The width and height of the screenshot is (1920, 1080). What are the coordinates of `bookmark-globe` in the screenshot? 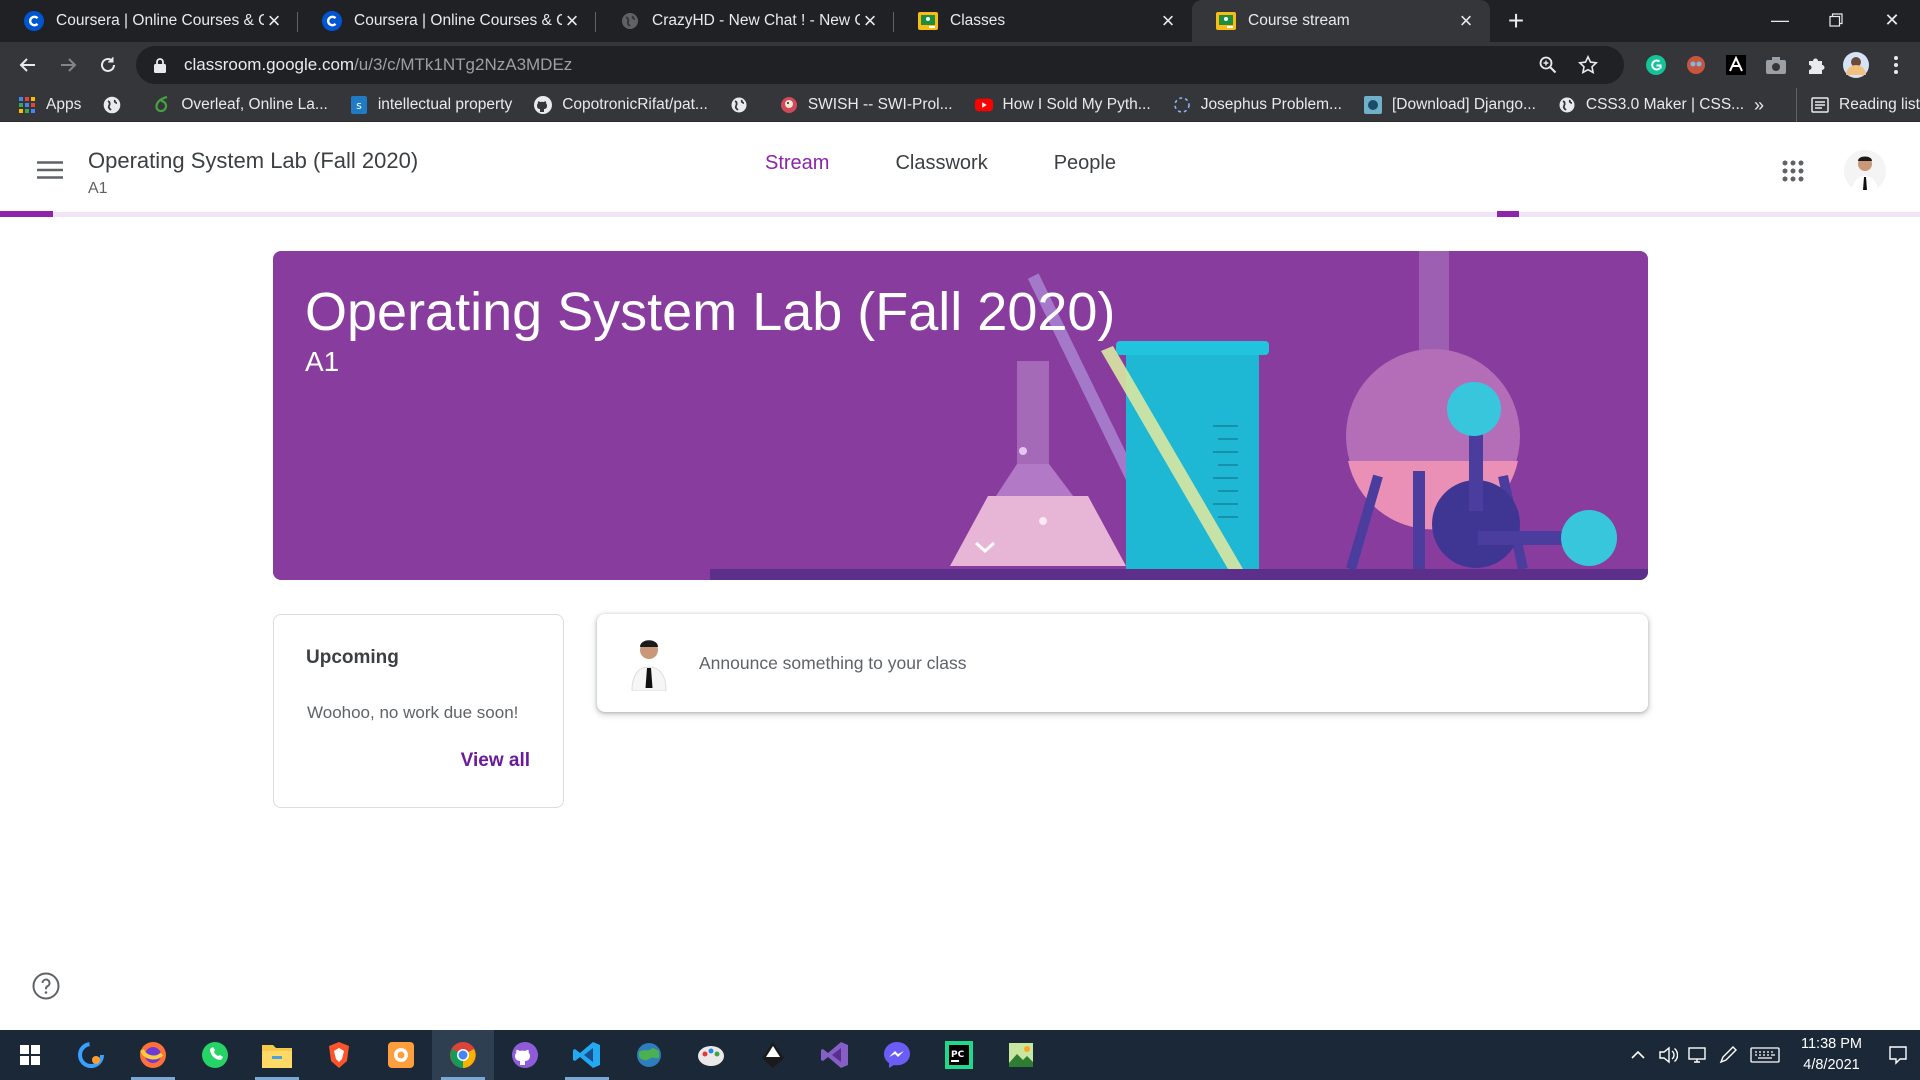 It's located at (117, 105).